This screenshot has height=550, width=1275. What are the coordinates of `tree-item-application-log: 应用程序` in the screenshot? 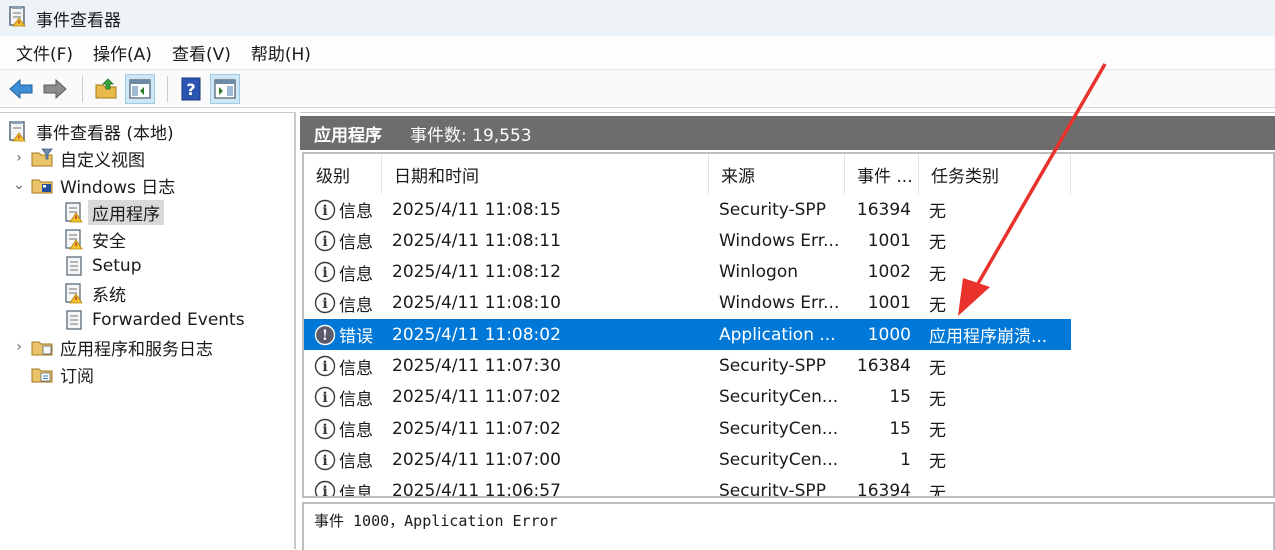 It's located at (113, 212).